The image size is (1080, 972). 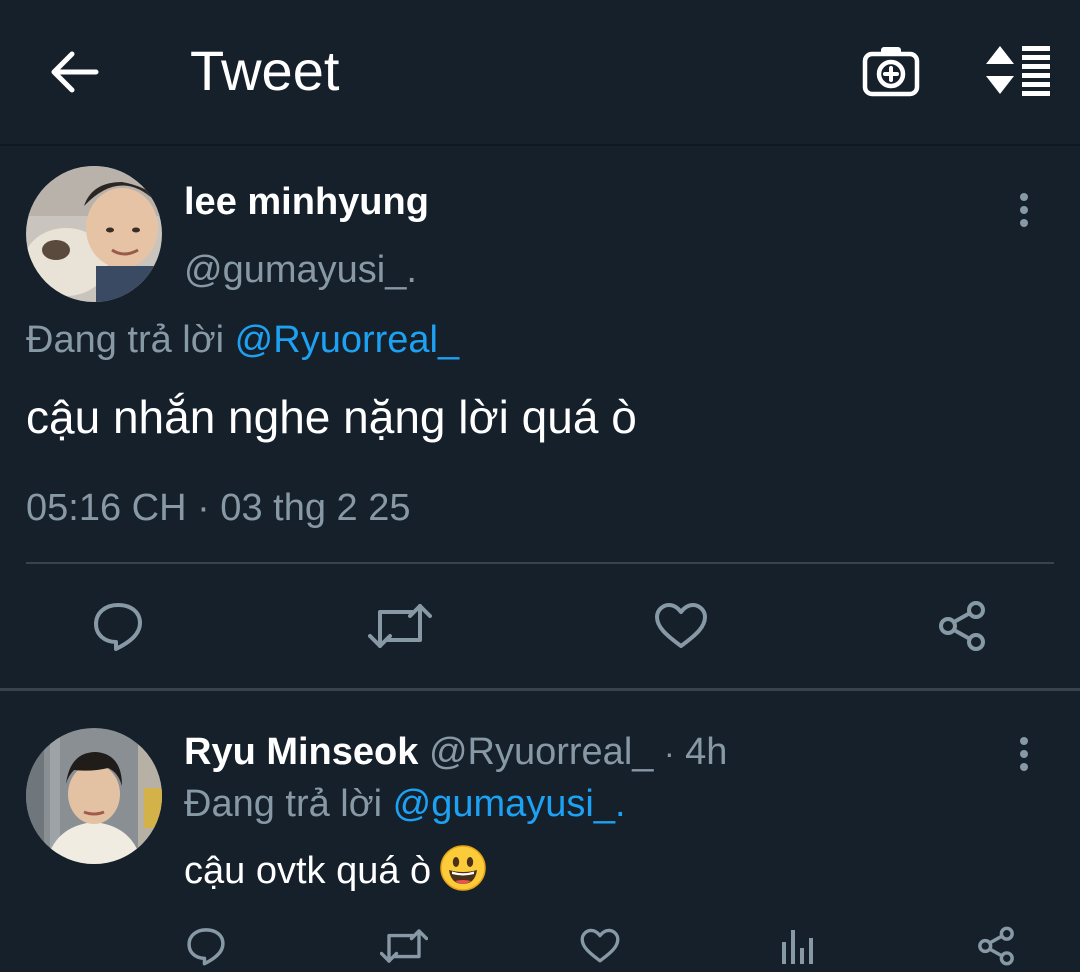 I want to click on author-name: lee minhyung, so click(x=306, y=202).